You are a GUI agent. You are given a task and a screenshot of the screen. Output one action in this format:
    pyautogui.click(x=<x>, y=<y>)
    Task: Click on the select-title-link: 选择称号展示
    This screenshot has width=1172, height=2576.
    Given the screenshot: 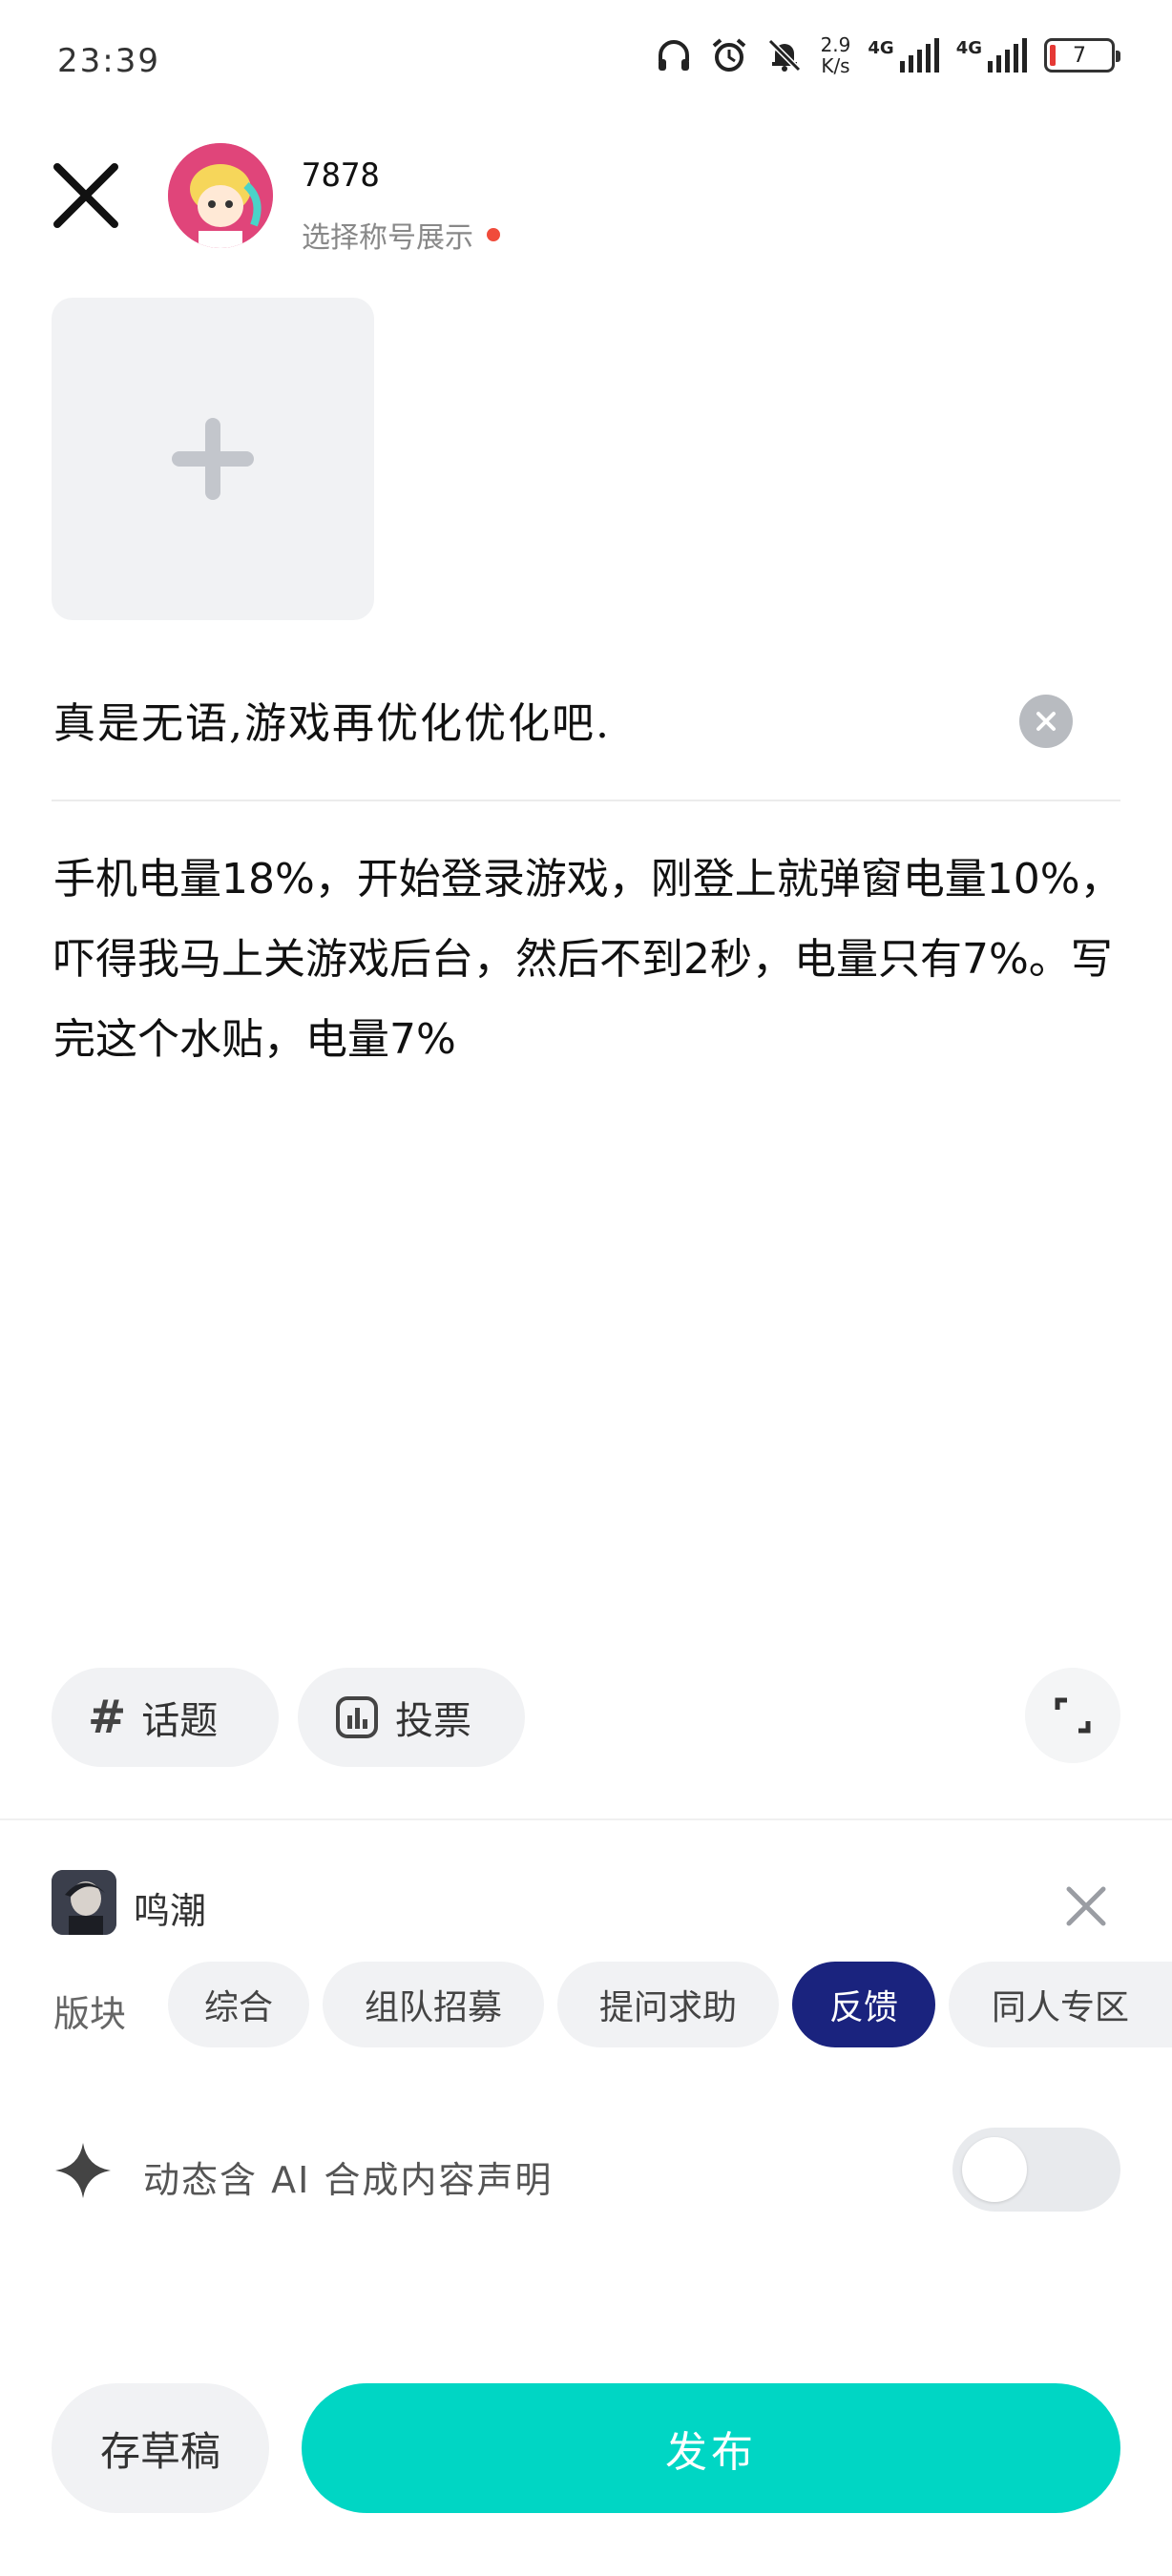 What is the action you would take?
    pyautogui.click(x=401, y=235)
    